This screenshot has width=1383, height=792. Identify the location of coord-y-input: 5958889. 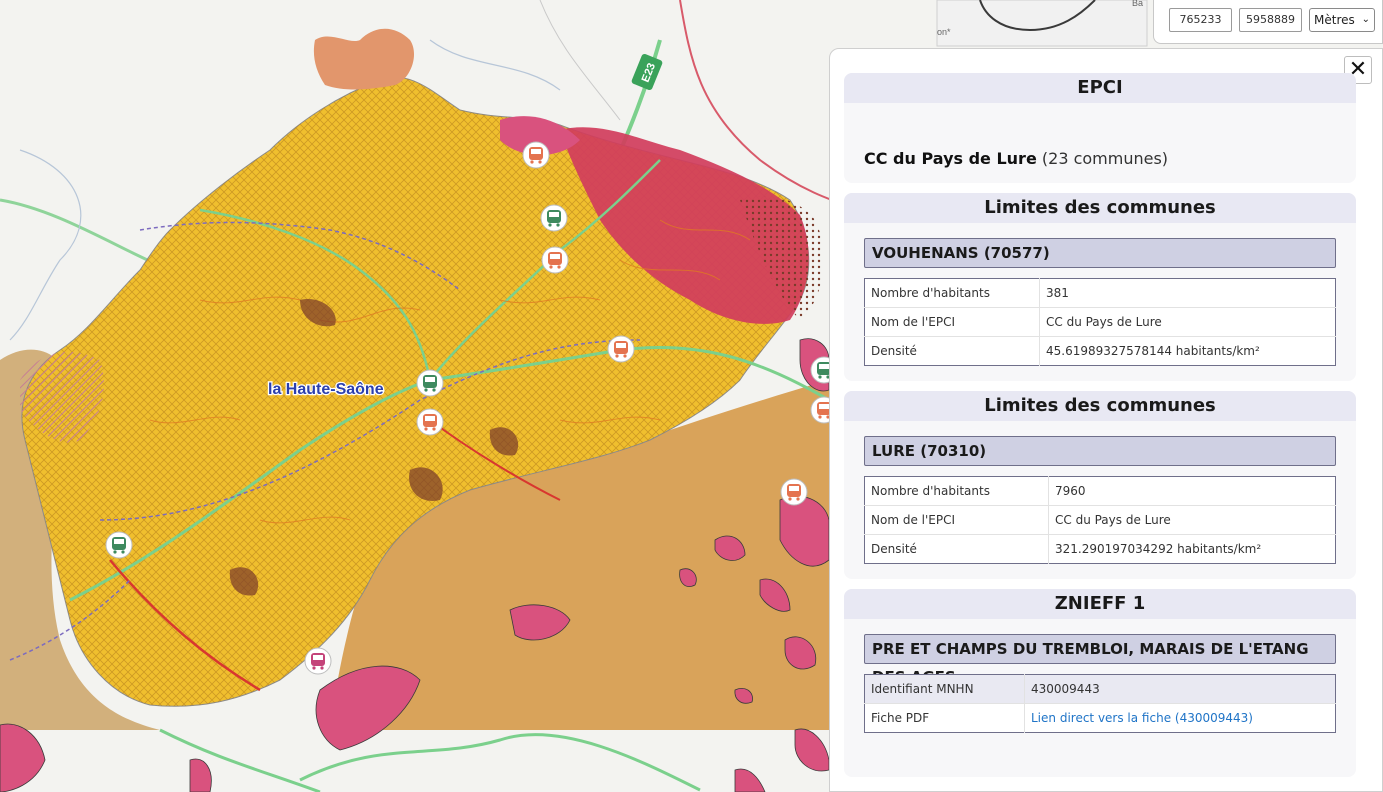
(1270, 20).